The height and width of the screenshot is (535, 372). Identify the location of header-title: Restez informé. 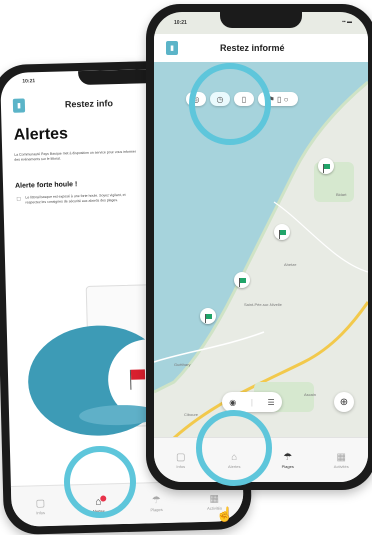
(252, 48).